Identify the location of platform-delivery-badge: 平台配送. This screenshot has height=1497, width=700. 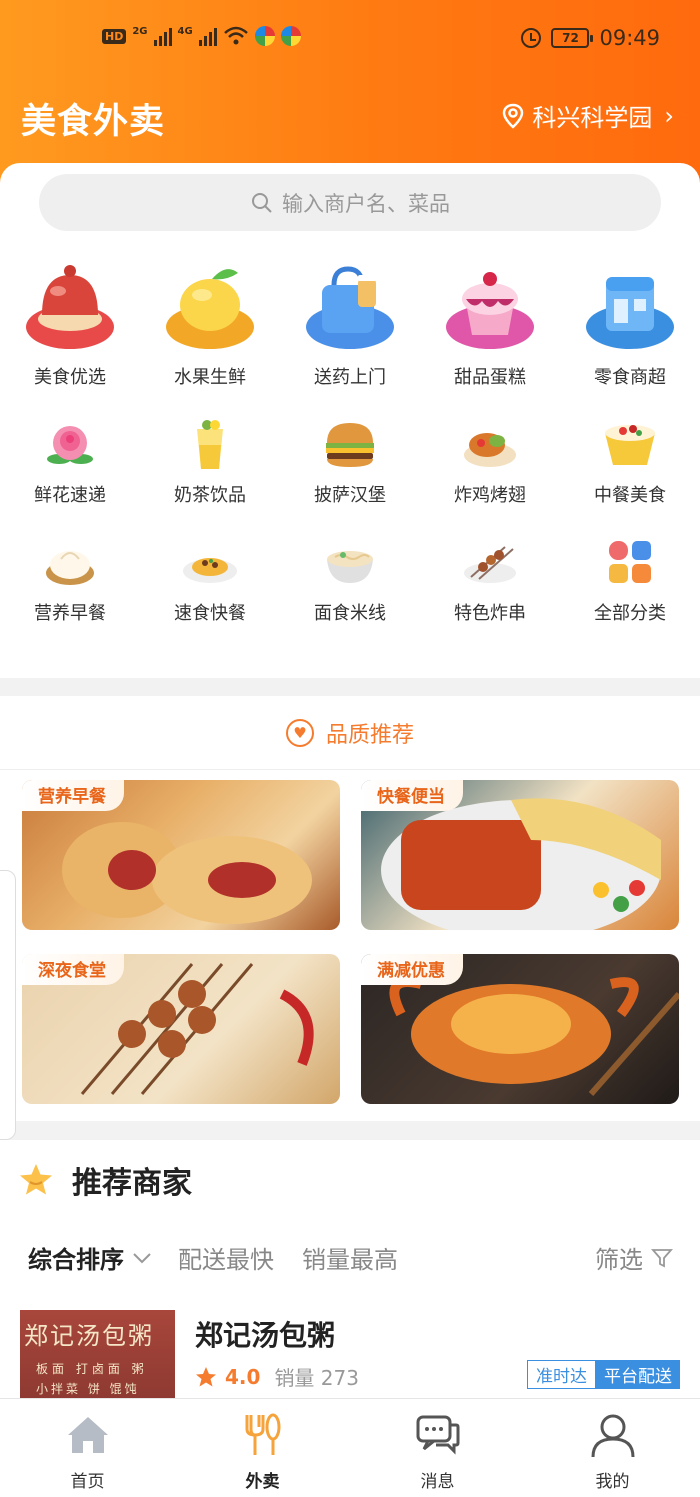
(638, 1374).